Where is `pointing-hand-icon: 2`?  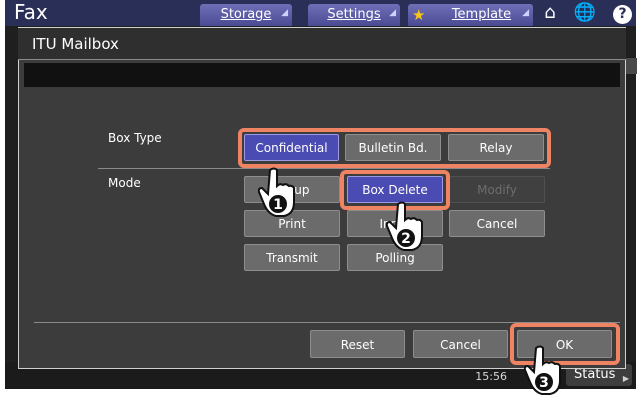 pointing-hand-icon: 2 is located at coordinates (404, 226).